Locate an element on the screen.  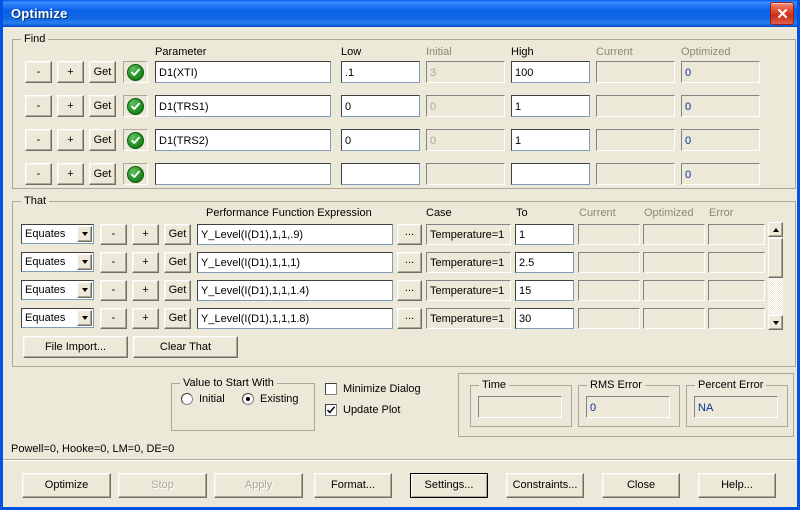
that-row-0-expression-input: Y_Level(I(D1),1,1,.9) is located at coordinates (295, 234).